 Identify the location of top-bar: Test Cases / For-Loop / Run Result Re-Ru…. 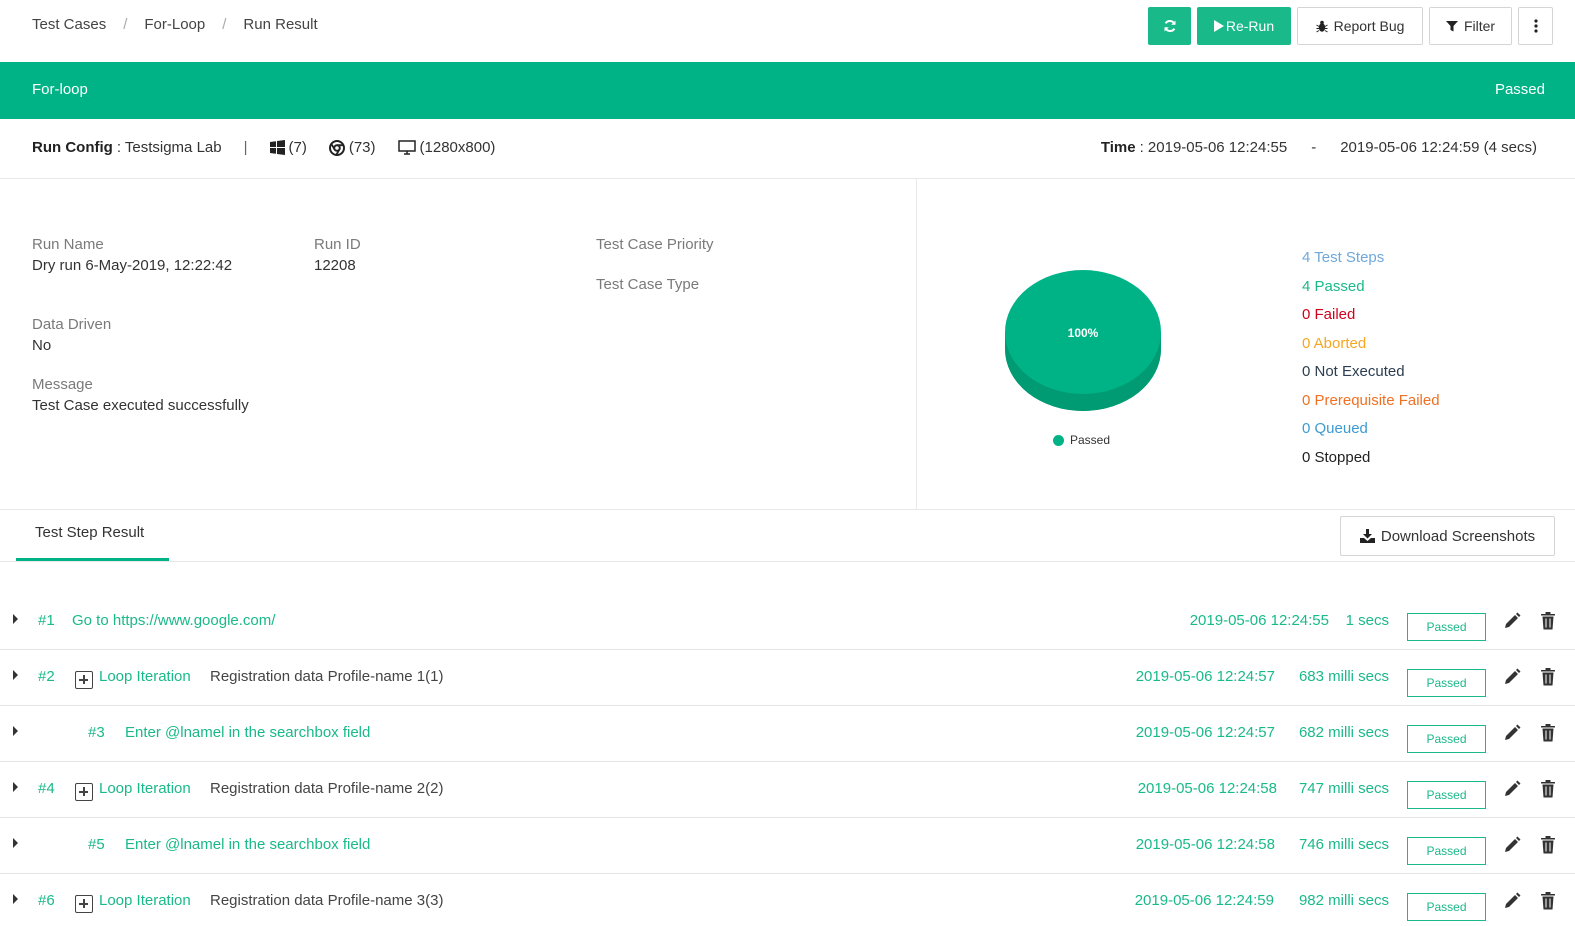
(787, 31).